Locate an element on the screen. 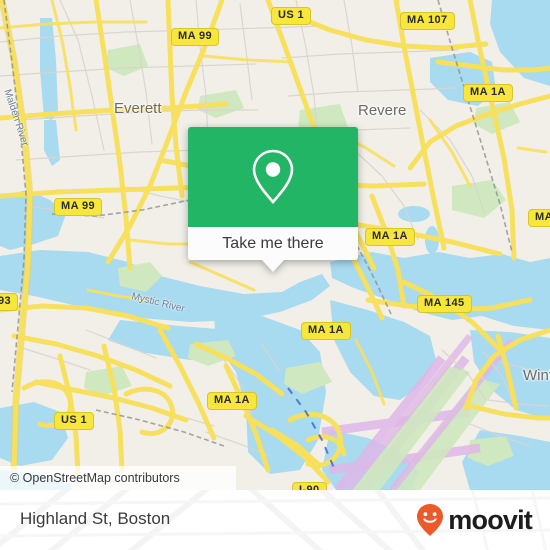 This screenshot has height=550, width=550. moovit-logo: moovit is located at coordinates (474, 520).